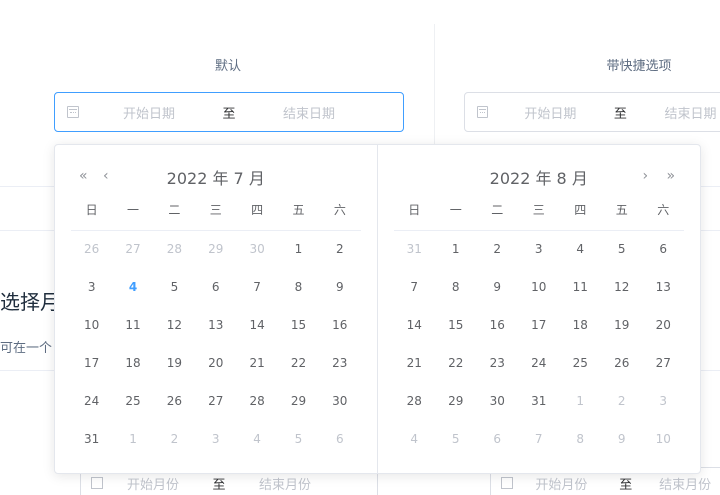 The width and height of the screenshot is (720, 495). I want to click on next-month-button: ›, so click(646, 176).